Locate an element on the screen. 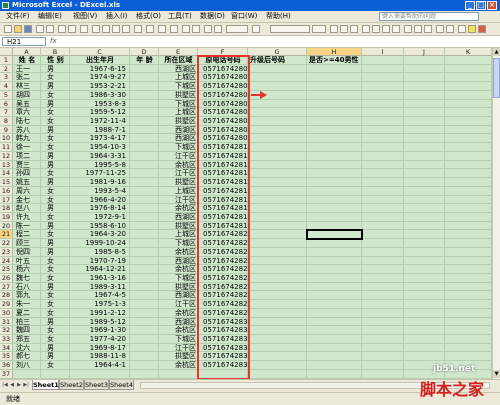 The image size is (500, 405). chart-wizard-icon is located at coordinates (208, 29).